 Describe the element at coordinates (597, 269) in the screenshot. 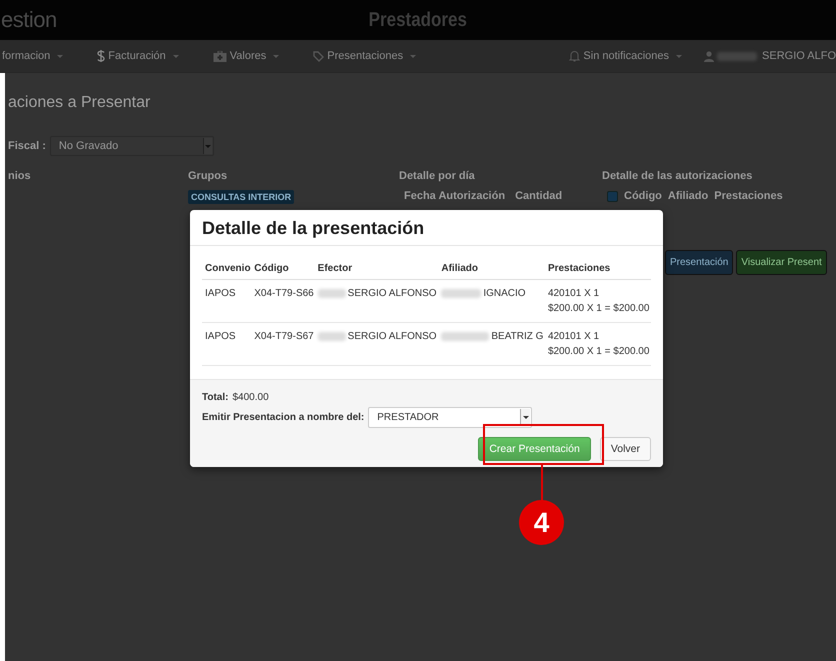

I see `column-header: Prestaciones` at that location.